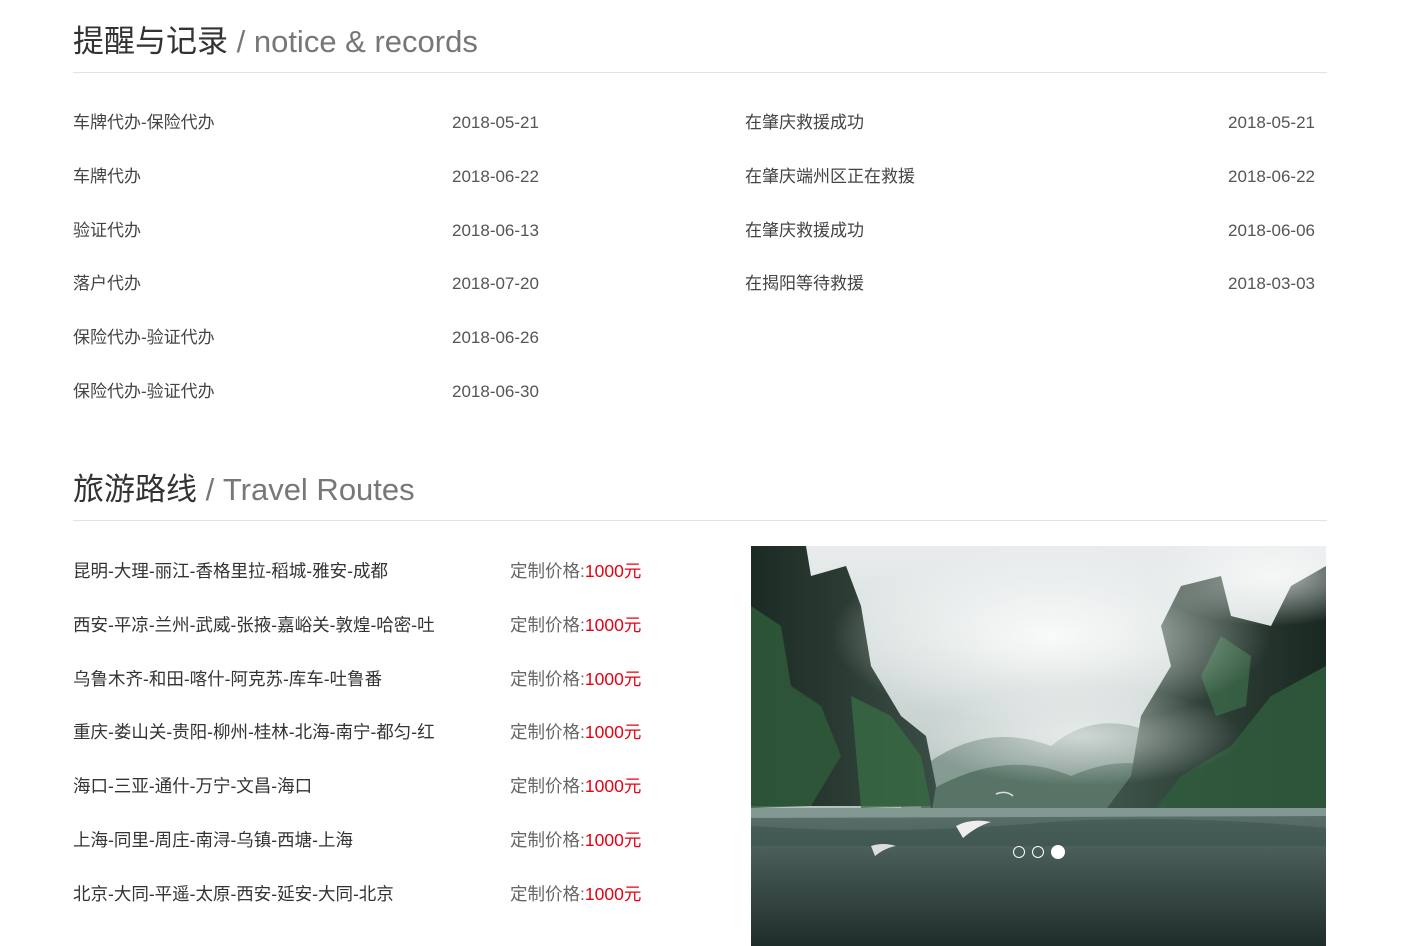 The width and height of the screenshot is (1420, 946). What do you see at coordinates (804, 284) in the screenshot?
I see `record-item-title: 在揭阳等待救援` at bounding box center [804, 284].